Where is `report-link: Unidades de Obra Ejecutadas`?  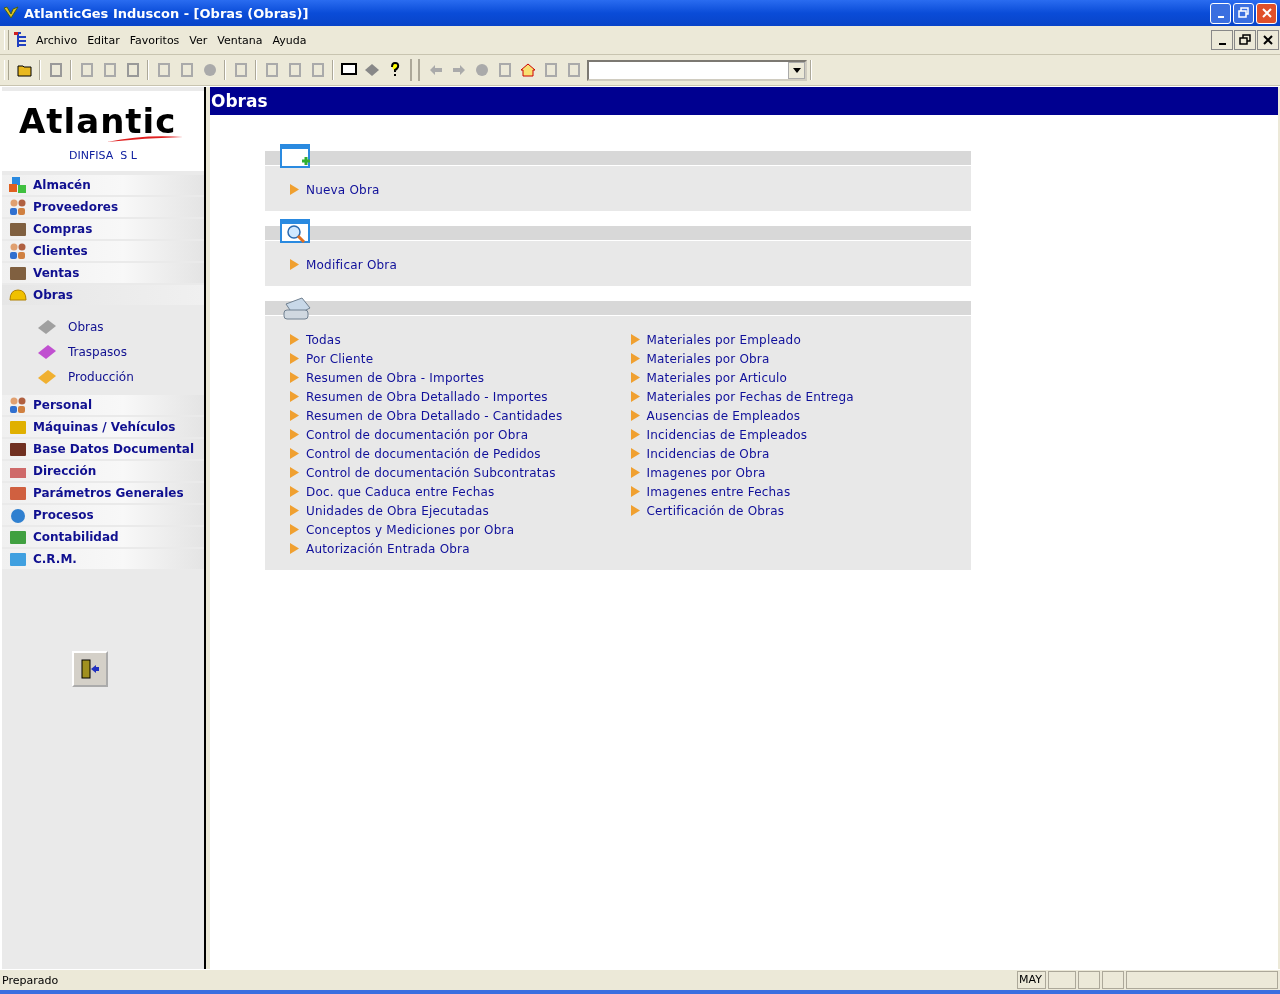 report-link: Unidades de Obra Ejecutadas is located at coordinates (397, 510).